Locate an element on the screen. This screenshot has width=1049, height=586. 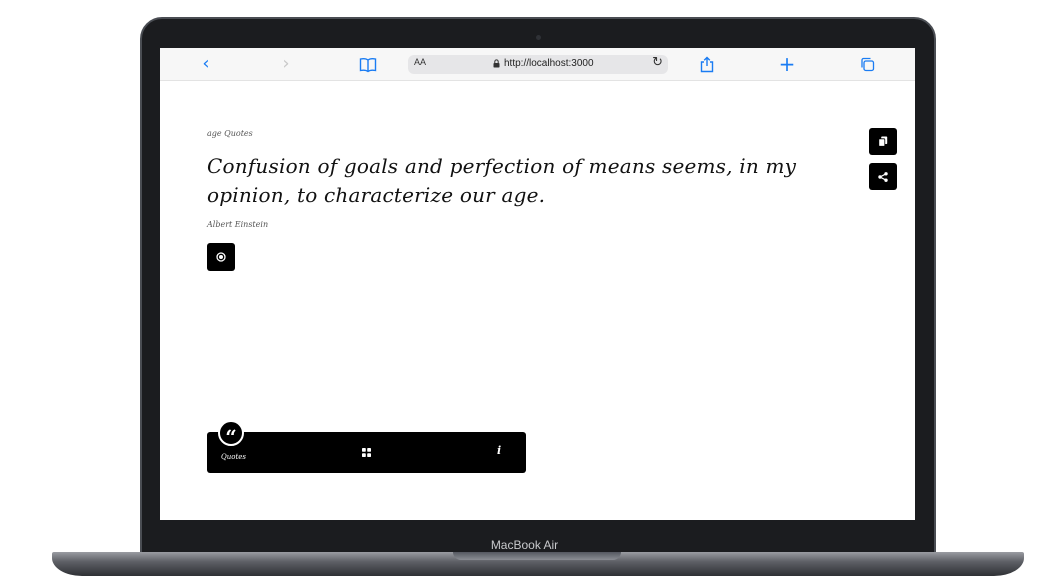
laptop-notch is located at coordinates (537, 556).